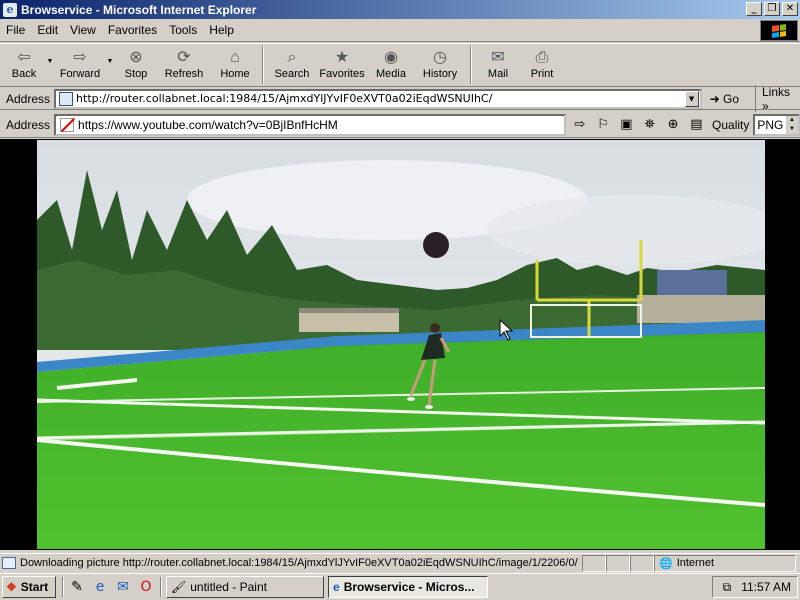 The width and height of the screenshot is (800, 600). I want to click on address-label: Address, so click(28, 98).